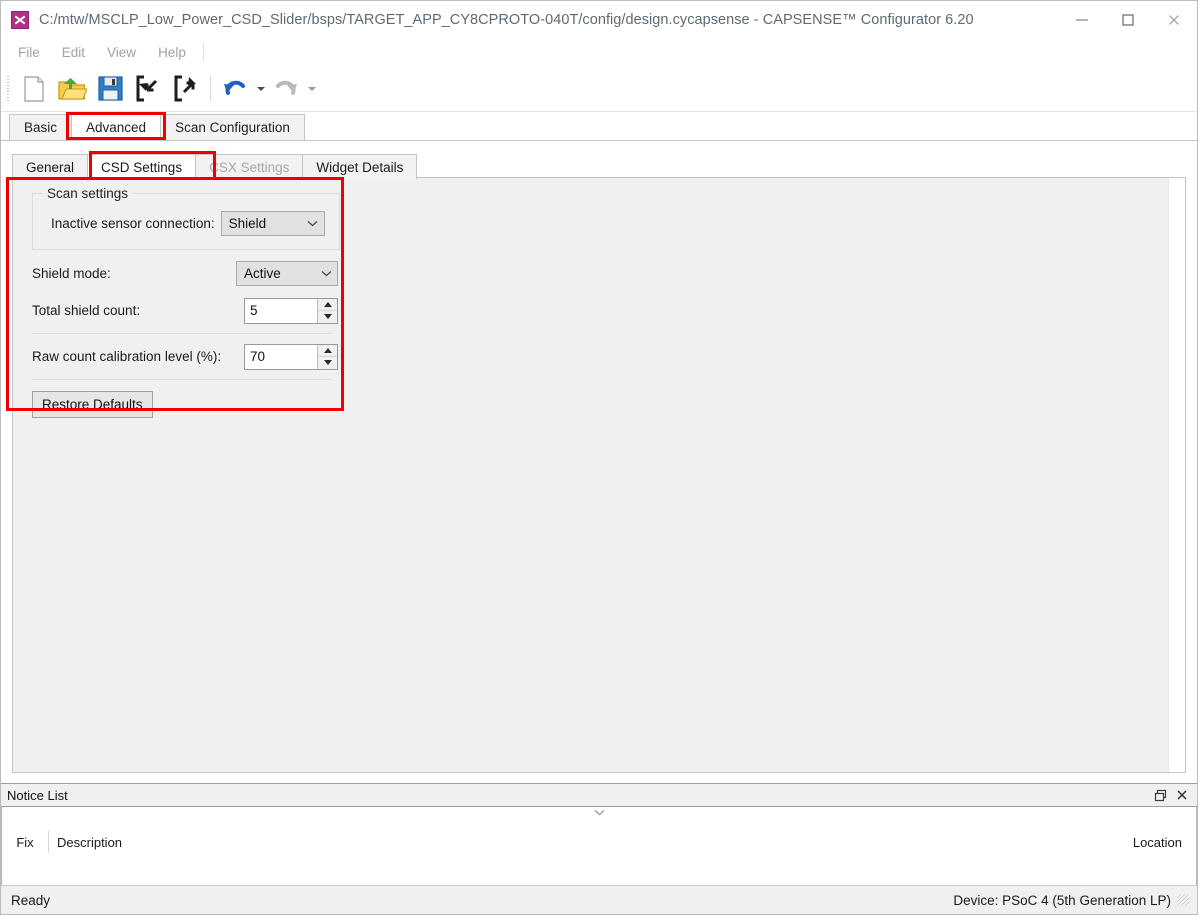  What do you see at coordinates (25, 842) in the screenshot?
I see `column-header-fix: Fix` at bounding box center [25, 842].